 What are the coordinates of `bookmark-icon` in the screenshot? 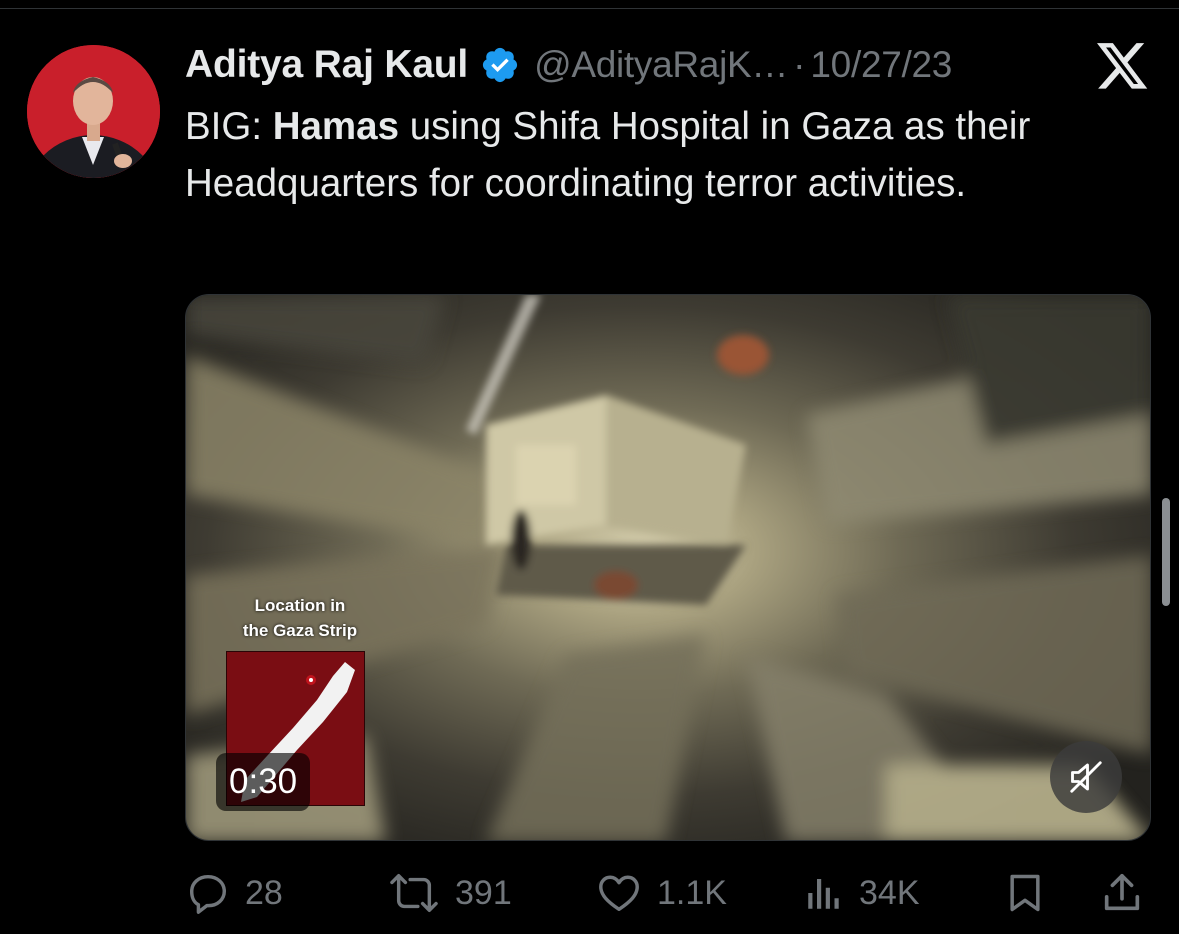 It's located at (1025, 893).